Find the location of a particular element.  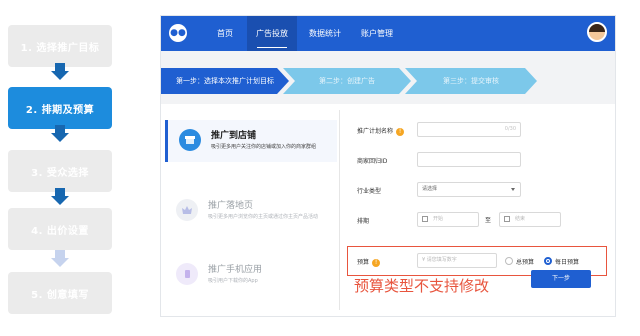

chevron-down-icon is located at coordinates (513, 189).